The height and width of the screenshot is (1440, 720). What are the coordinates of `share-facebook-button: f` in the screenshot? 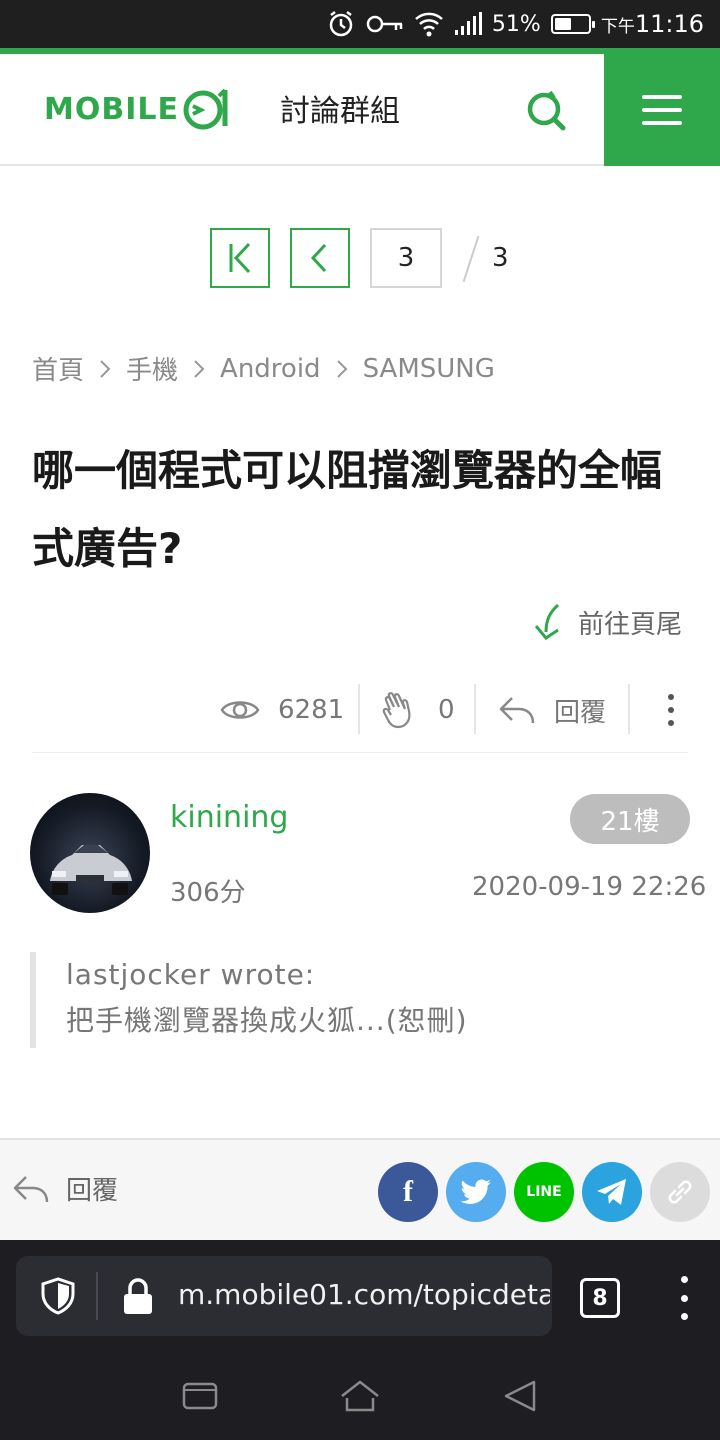 It's located at (408, 1192).